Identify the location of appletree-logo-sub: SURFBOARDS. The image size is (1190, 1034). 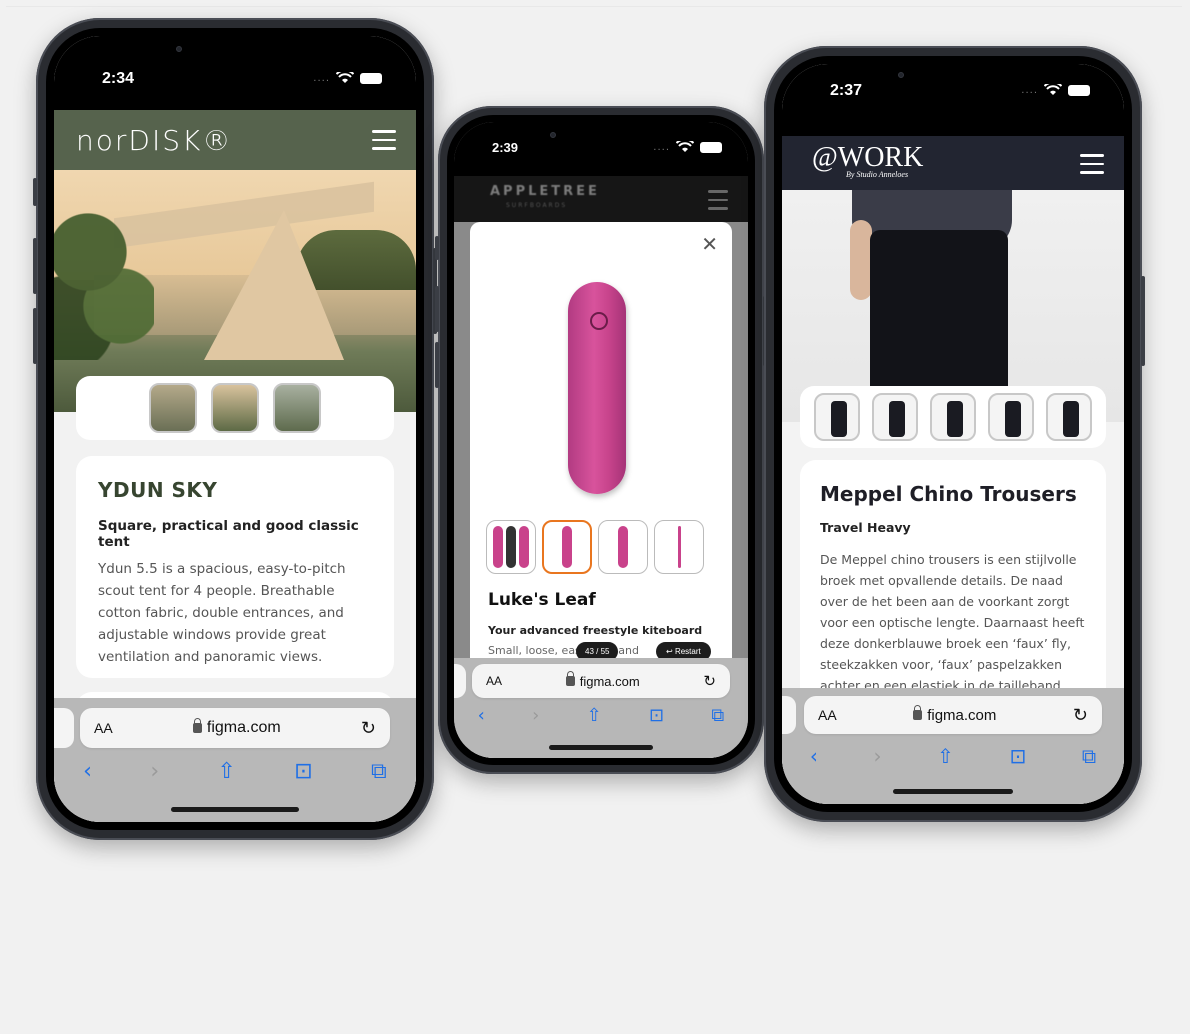
(537, 205).